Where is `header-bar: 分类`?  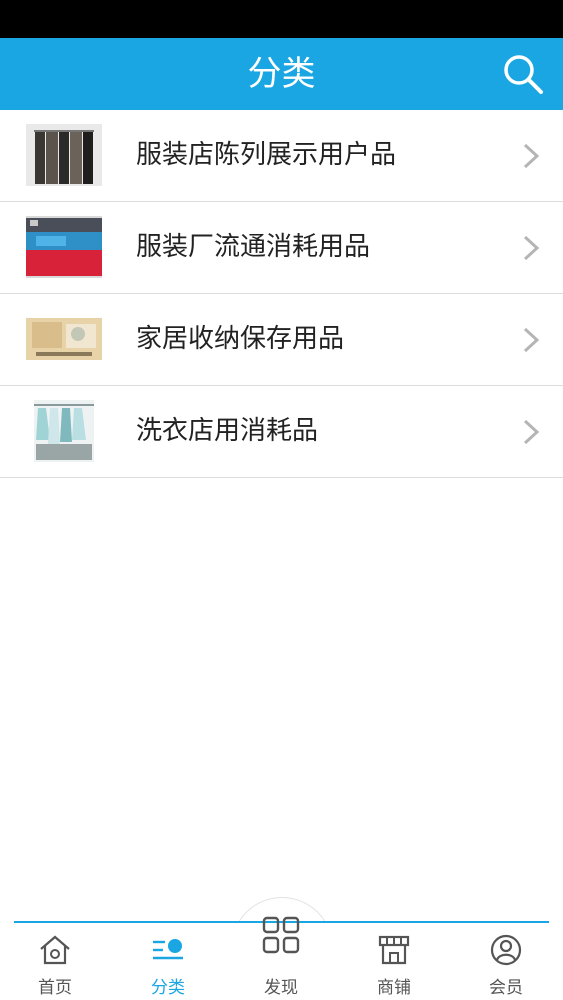 header-bar: 分类 is located at coordinates (281, 74).